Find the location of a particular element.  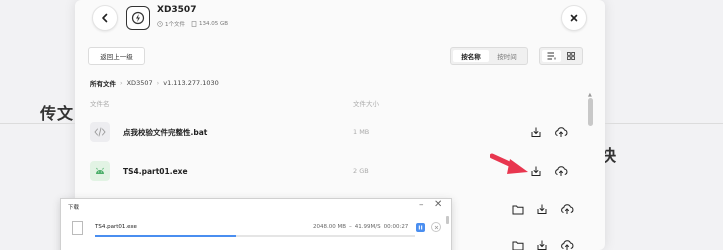

download-stats: 2048.00 MB – 41.99M/S 00:00:27 is located at coordinates (360, 227).